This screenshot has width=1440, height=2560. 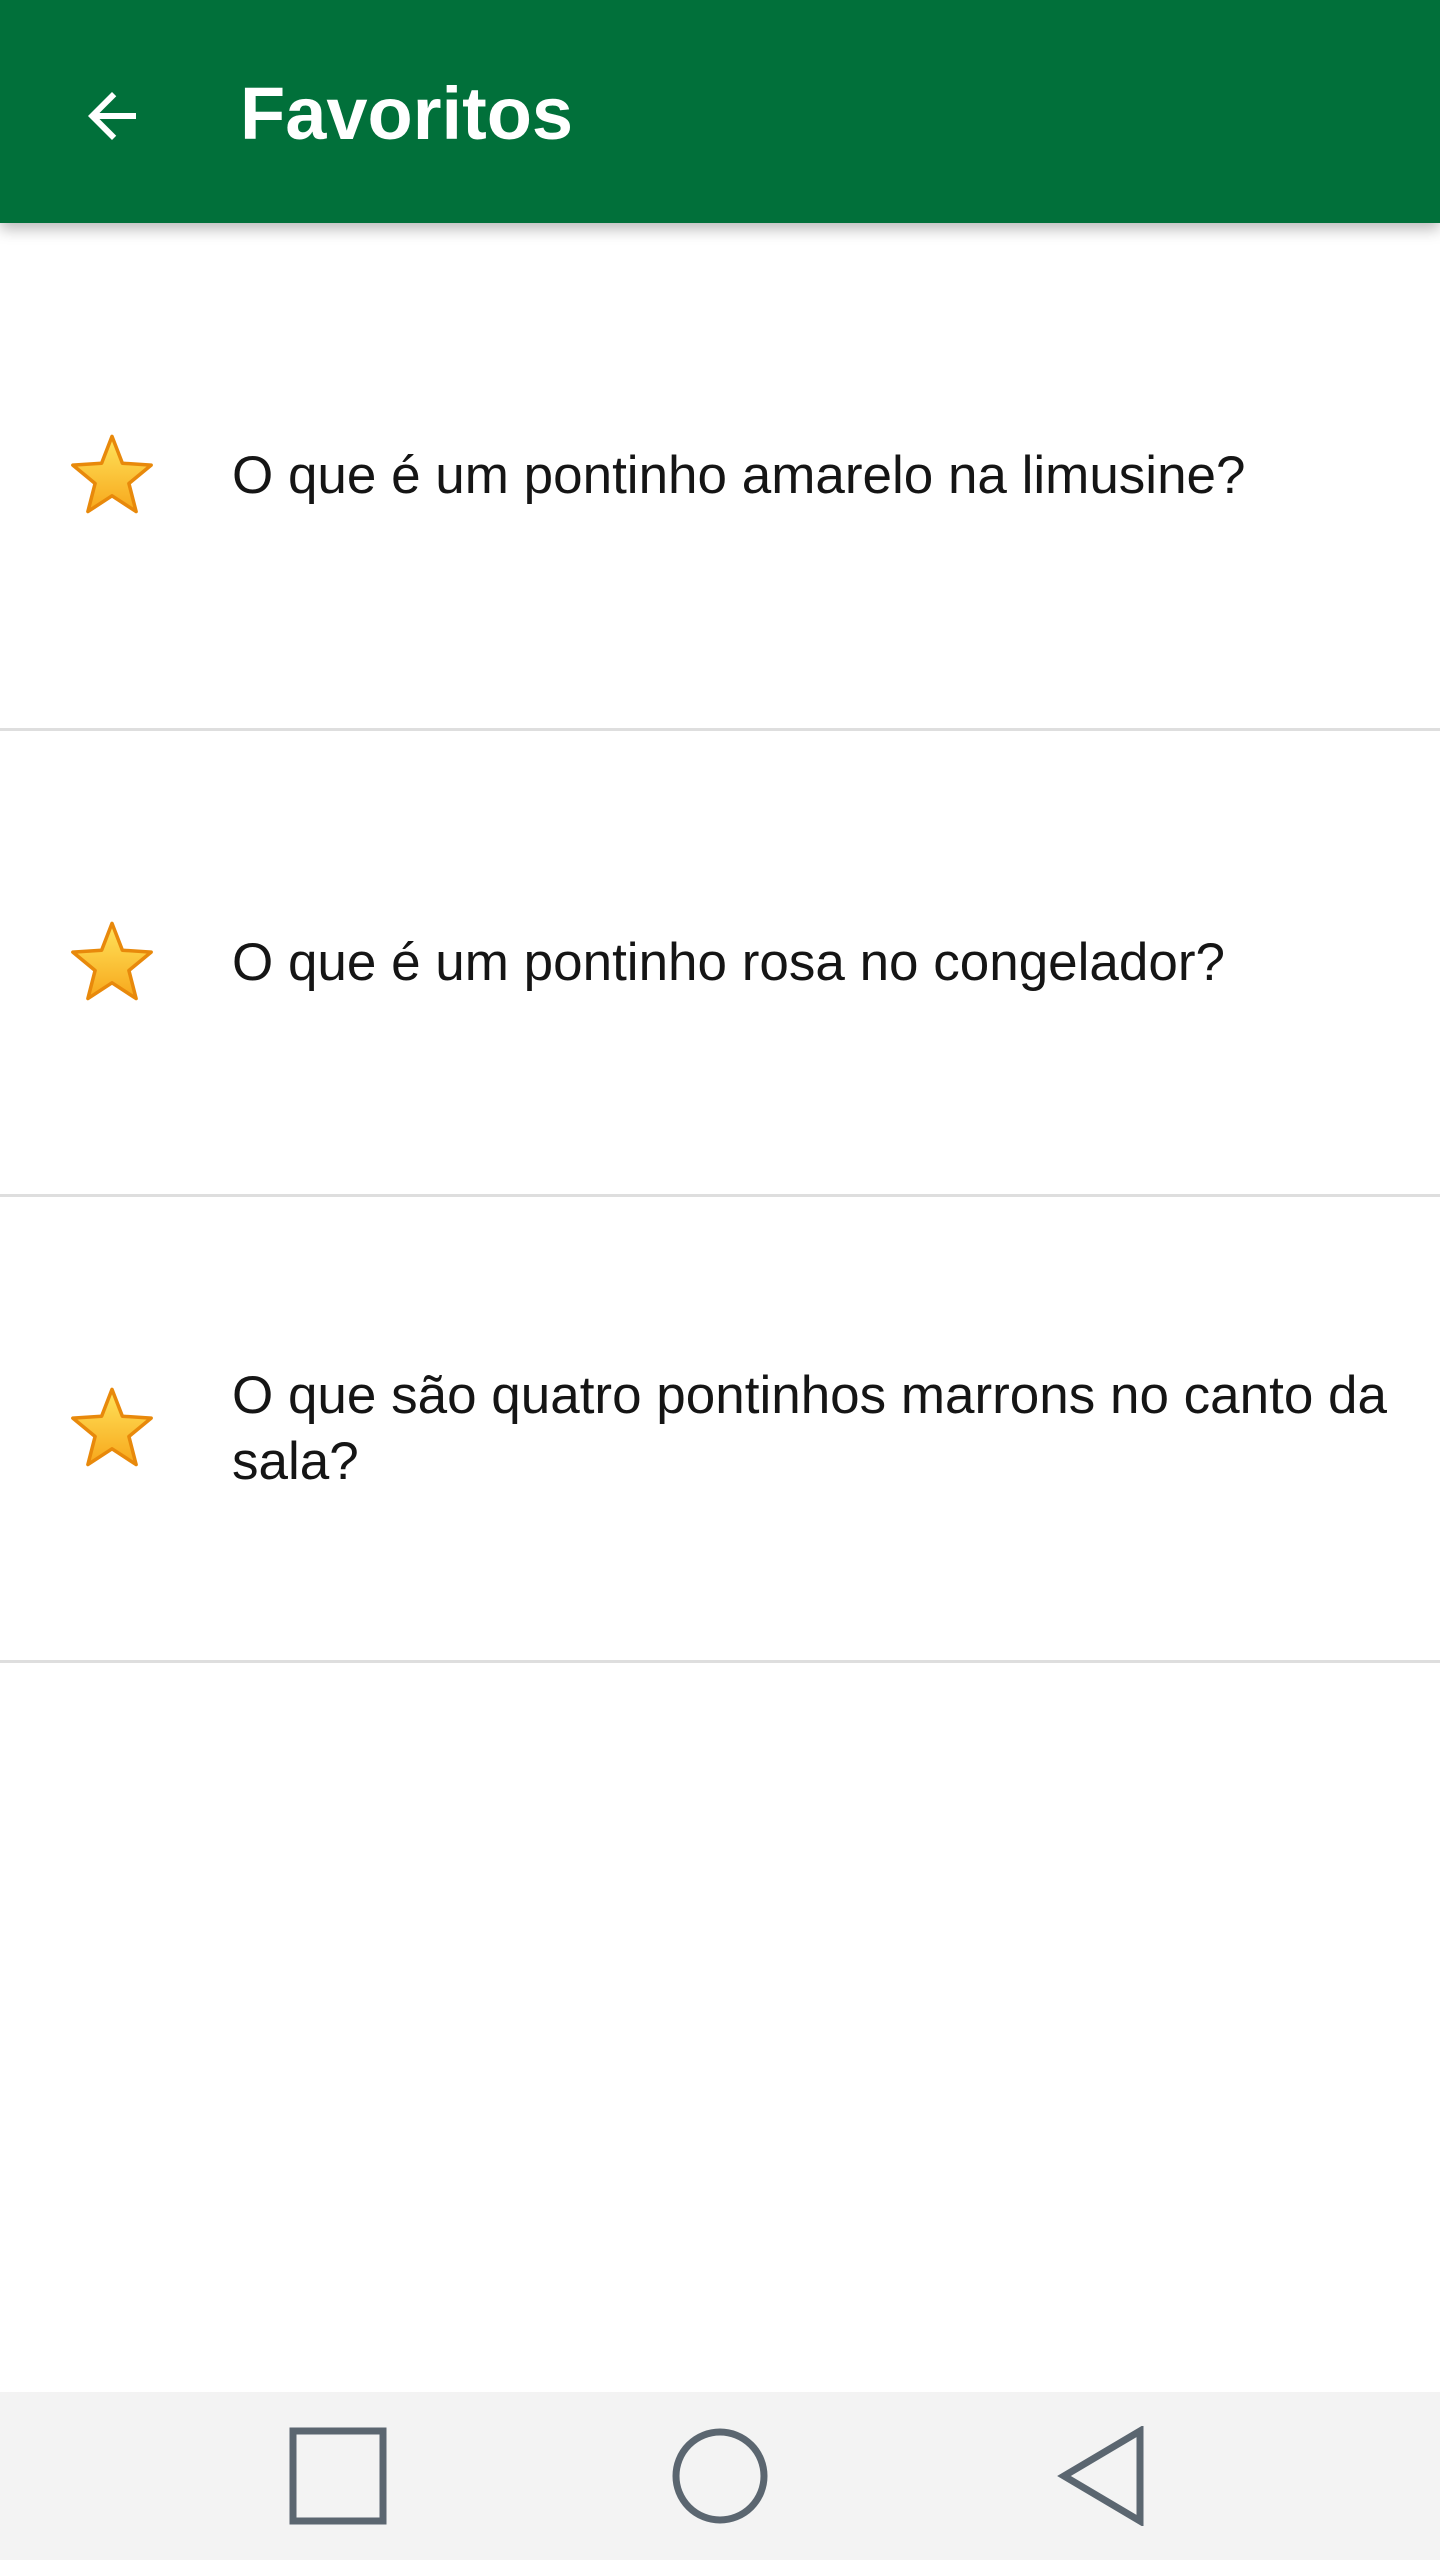 I want to click on arrow-left-icon, so click(x=112, y=116).